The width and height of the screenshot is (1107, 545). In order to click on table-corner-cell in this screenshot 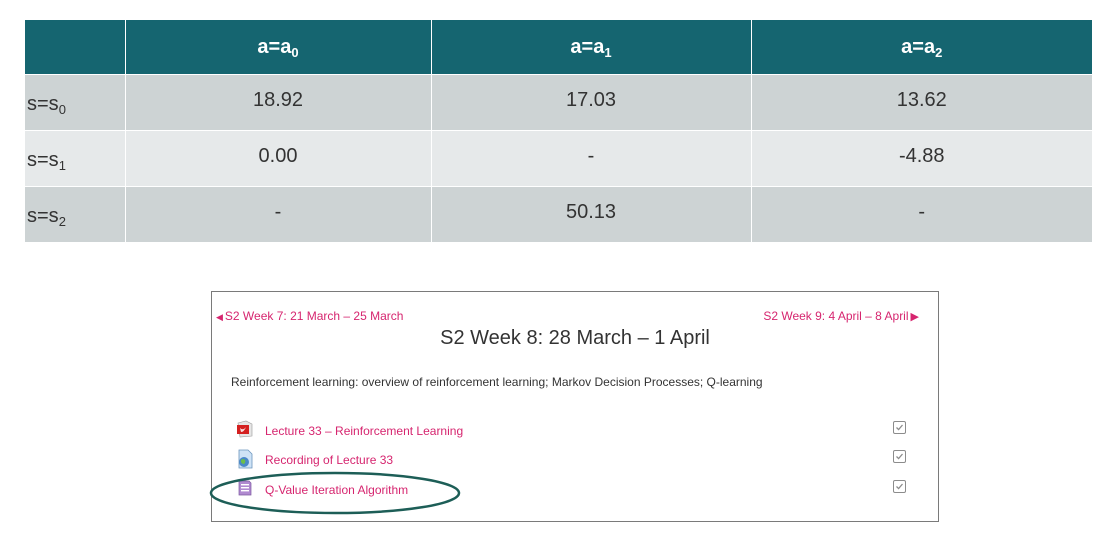, I will do `click(75, 47)`.